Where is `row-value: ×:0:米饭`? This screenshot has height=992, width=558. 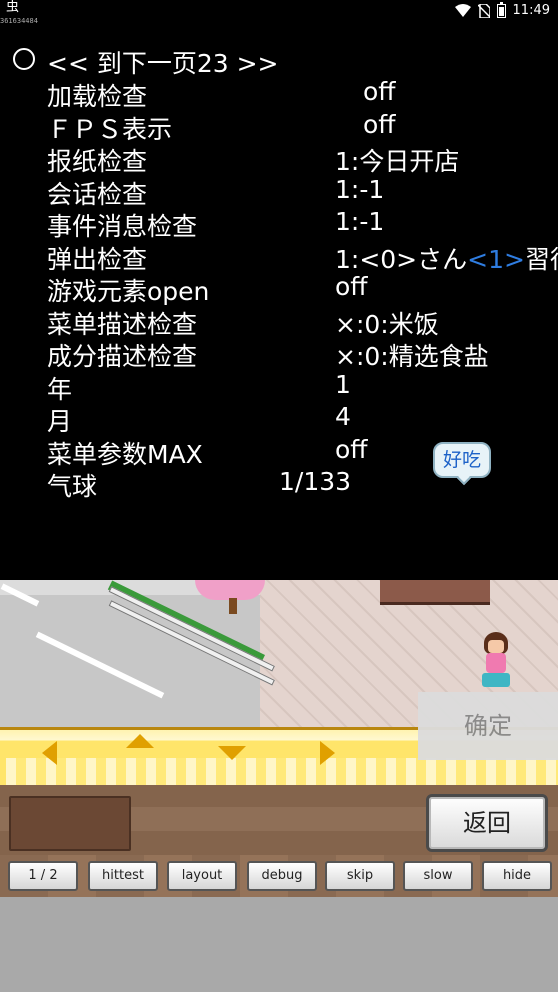
row-value: ×:0:米饭 is located at coordinates (387, 324).